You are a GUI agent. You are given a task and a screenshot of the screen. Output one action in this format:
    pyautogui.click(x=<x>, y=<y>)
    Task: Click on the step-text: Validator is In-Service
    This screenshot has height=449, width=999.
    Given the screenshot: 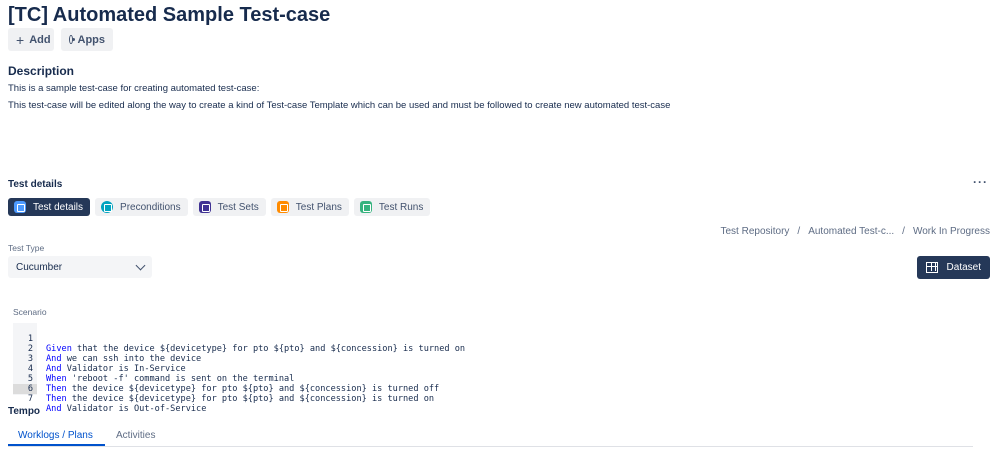 What is the action you would take?
    pyautogui.click(x=123, y=369)
    